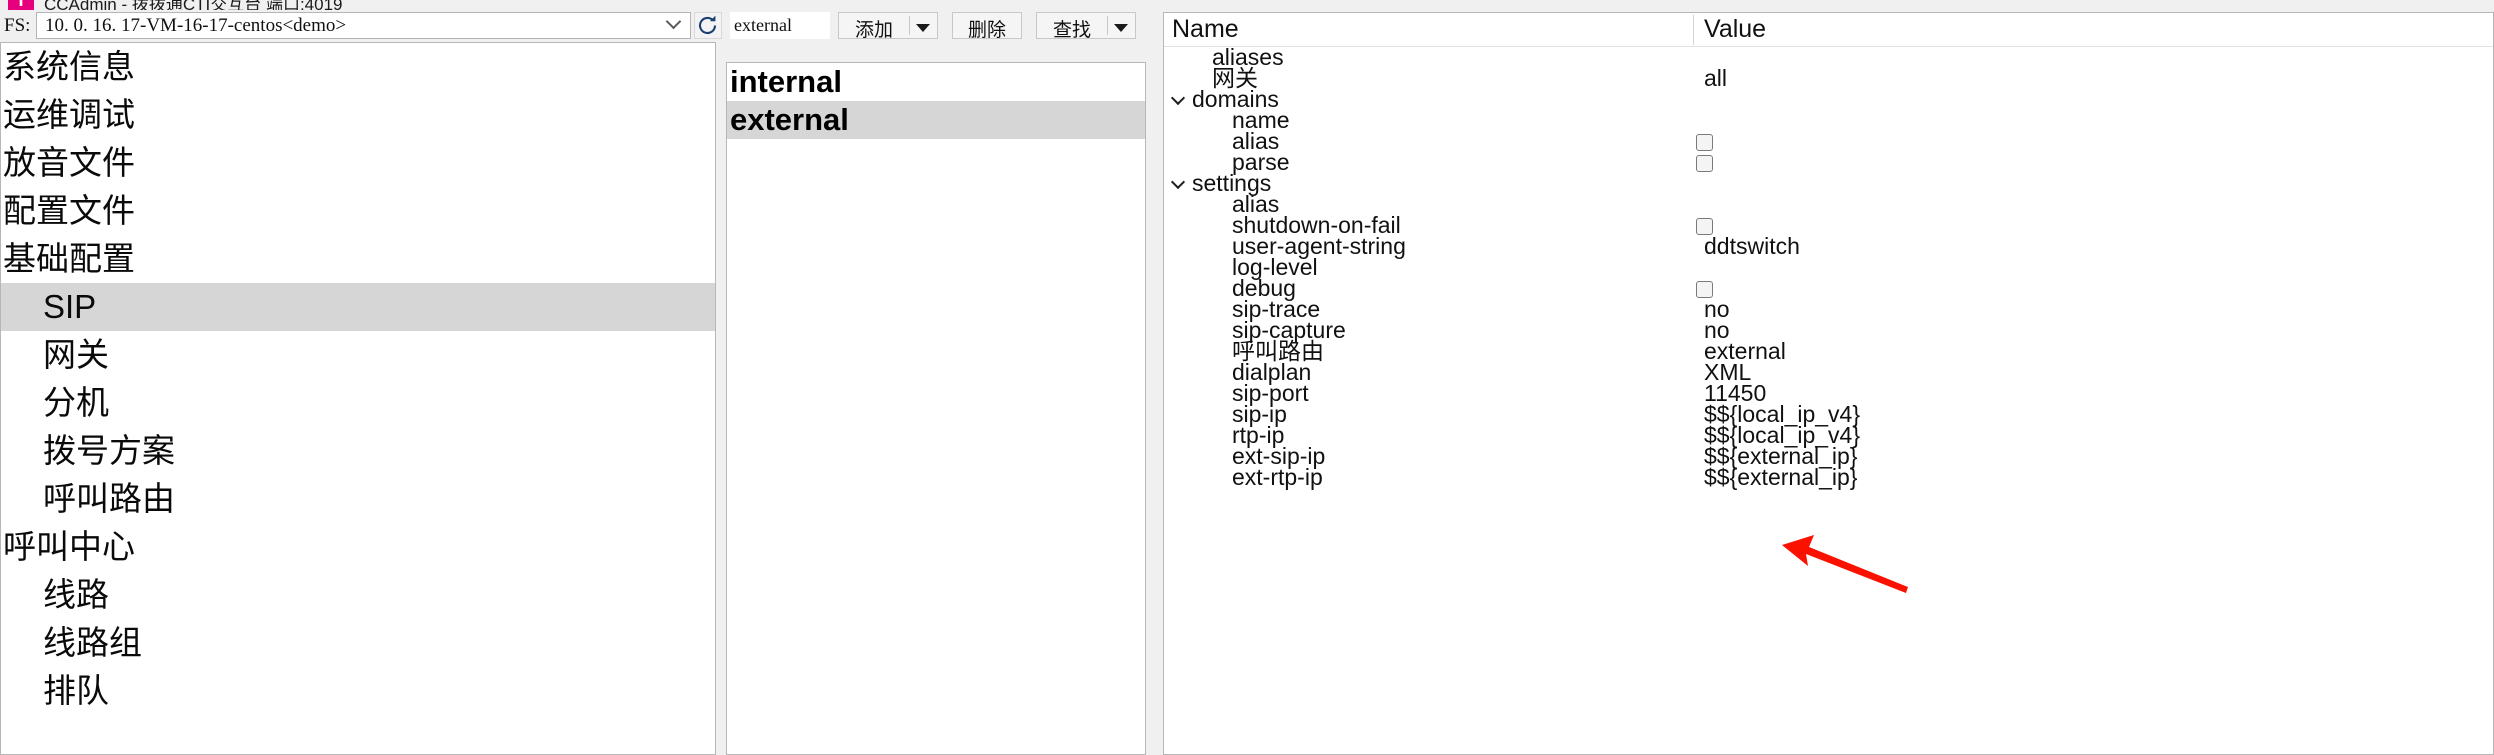 The width and height of the screenshot is (2494, 755). Describe the element at coordinates (1828, 78) in the screenshot. I see `table-row: 网关 all` at that location.